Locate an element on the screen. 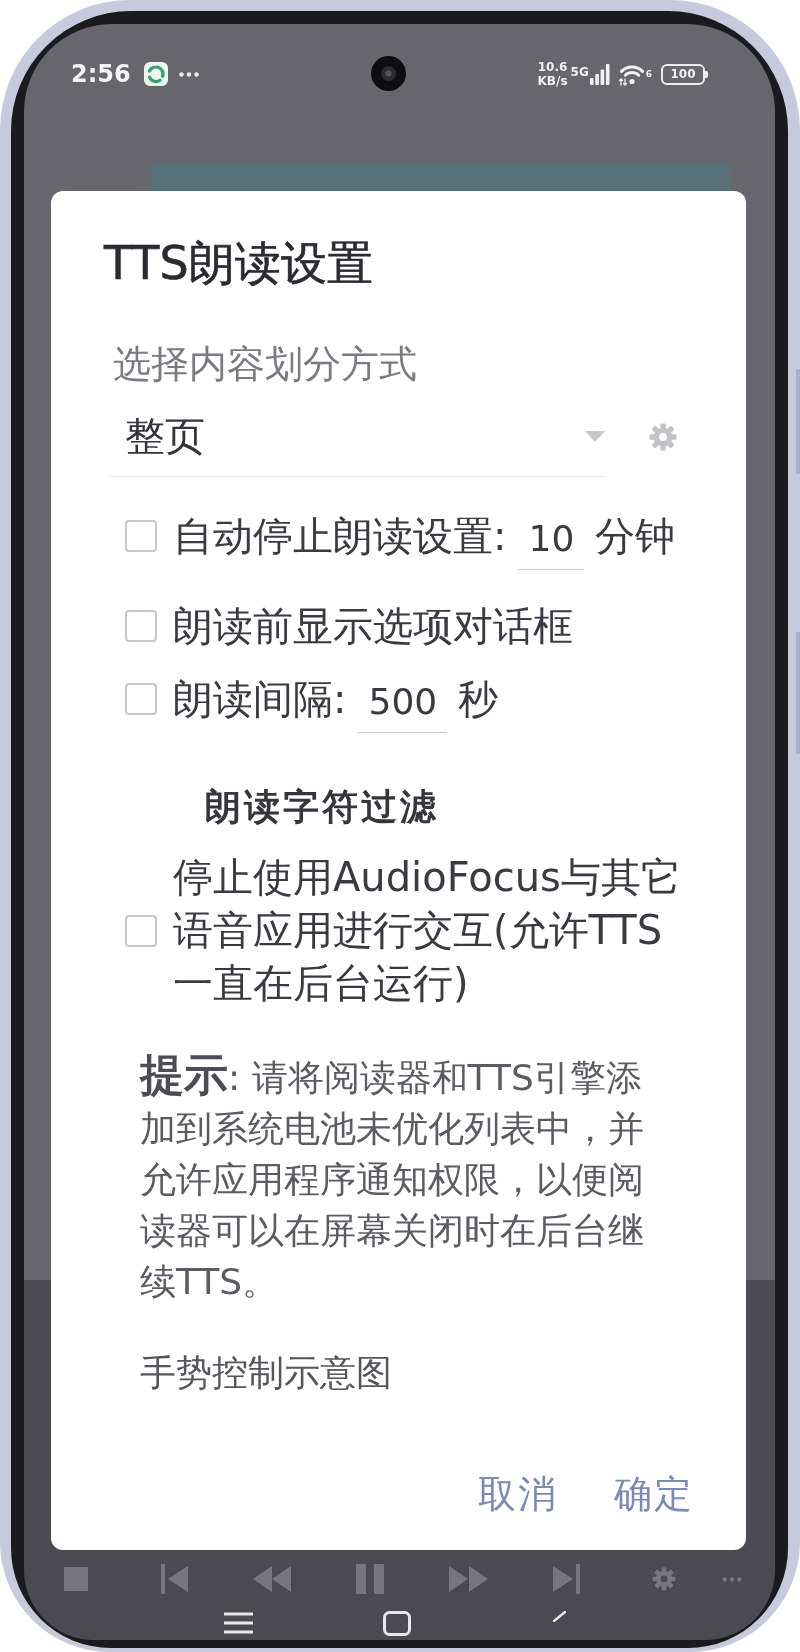  signal-icon is located at coordinates (599, 74).